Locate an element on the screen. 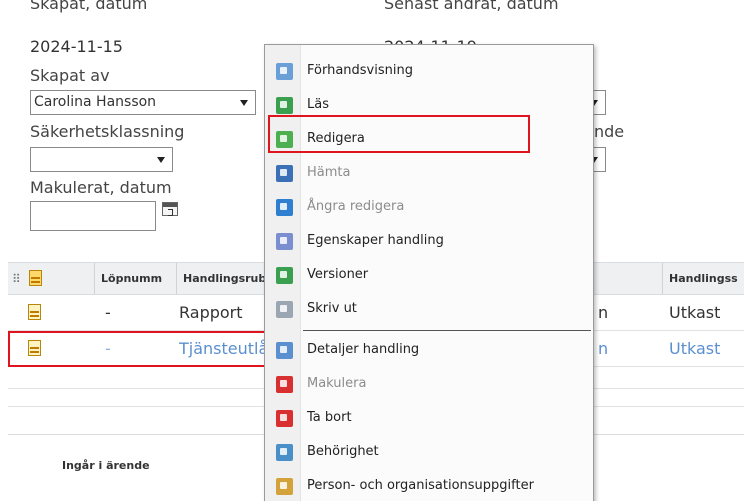 The image size is (744, 501). fetch-icon is located at coordinates (284, 173).